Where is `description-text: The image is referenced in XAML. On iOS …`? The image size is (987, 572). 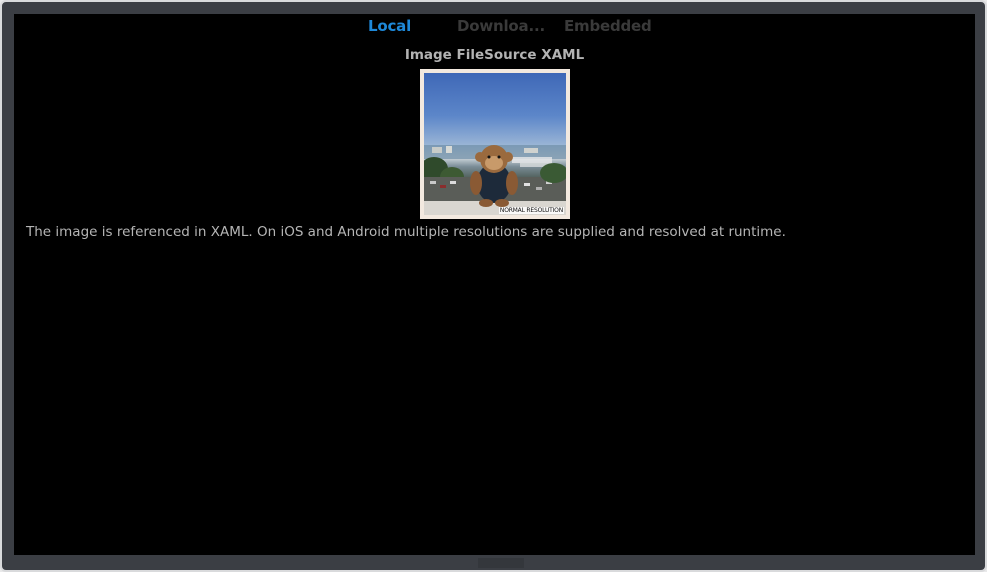
description-text: The image is referenced in XAML. On iOS … is located at coordinates (406, 232).